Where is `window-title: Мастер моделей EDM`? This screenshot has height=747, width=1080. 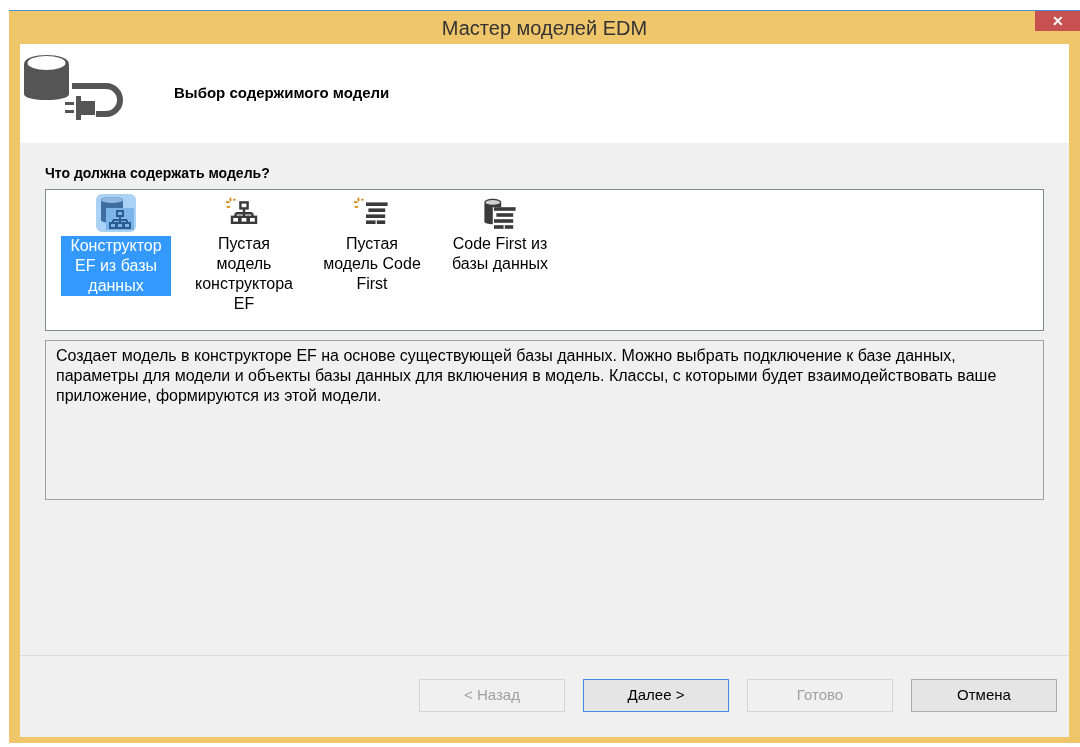
window-title: Мастер моделей EDM is located at coordinates (544, 28).